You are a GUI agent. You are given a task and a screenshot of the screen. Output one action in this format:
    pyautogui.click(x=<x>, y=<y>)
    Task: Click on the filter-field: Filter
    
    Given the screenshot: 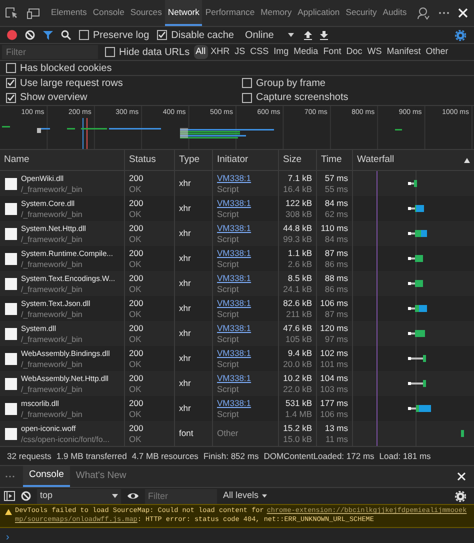 What is the action you would take?
    pyautogui.click(x=50, y=52)
    